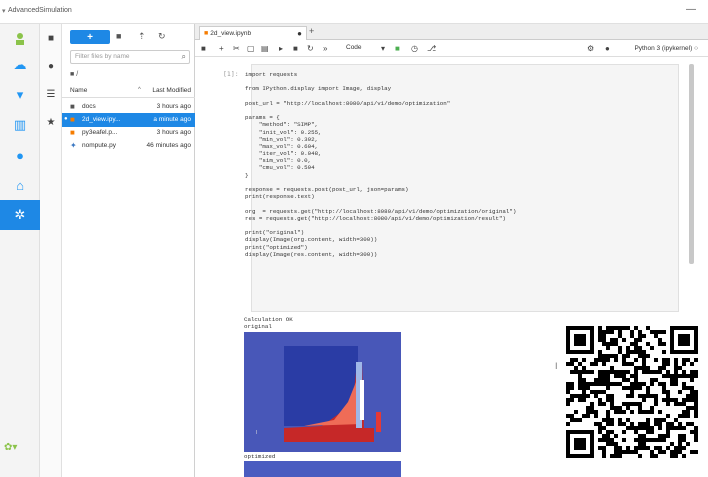 Image resolution: width=708 pixels, height=477 pixels. What do you see at coordinates (206, 33) in the screenshot?
I see `notebook-tab-icon: ■` at bounding box center [206, 33].